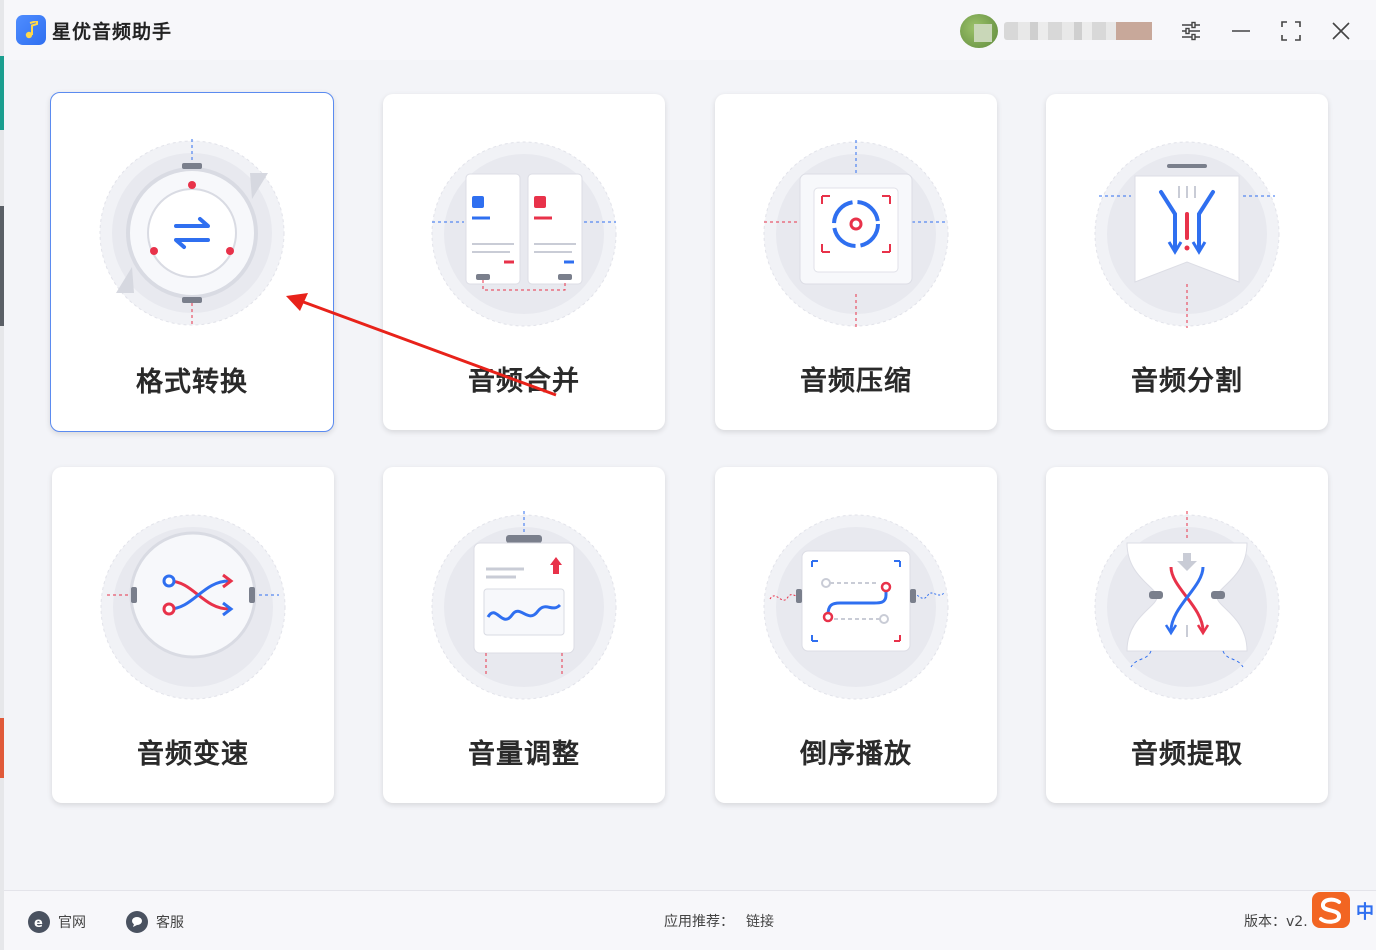  What do you see at coordinates (155, 922) in the screenshot?
I see `customer-service-link: 客服` at bounding box center [155, 922].